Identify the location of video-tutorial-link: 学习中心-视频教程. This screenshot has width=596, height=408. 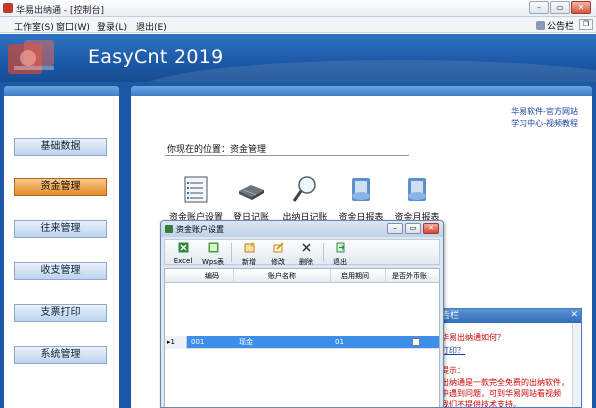
(544, 123).